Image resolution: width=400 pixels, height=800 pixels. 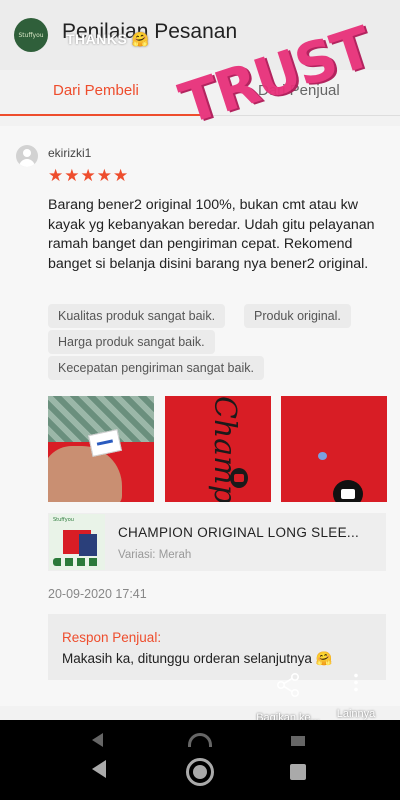 I want to click on more-button: Lainnya, so click(x=356, y=696).